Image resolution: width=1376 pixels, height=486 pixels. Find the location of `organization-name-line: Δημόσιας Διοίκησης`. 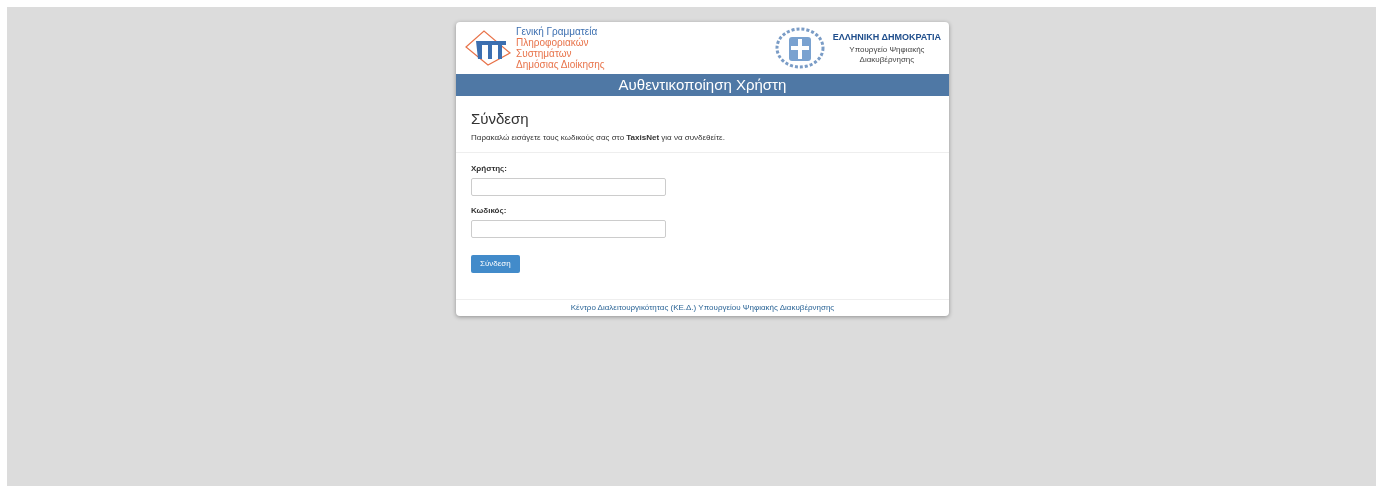

organization-name-line: Δημόσιας Διοίκησης is located at coordinates (560, 64).